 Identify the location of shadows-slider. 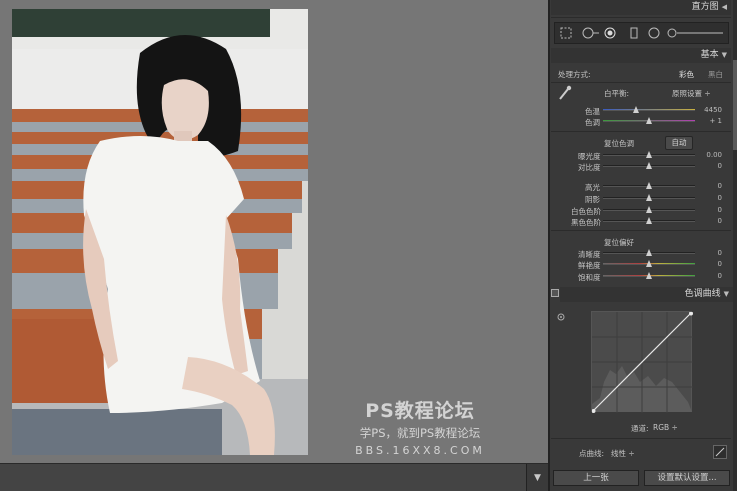
(649, 198).